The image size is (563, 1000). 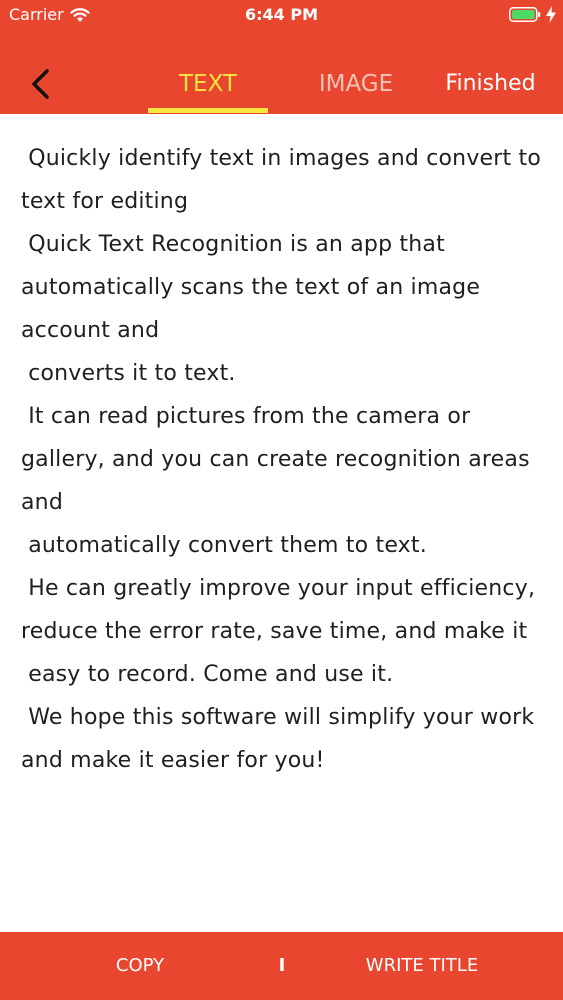 I want to click on bottom-toolbar: COPY I WRITE TITLE, so click(x=281, y=966).